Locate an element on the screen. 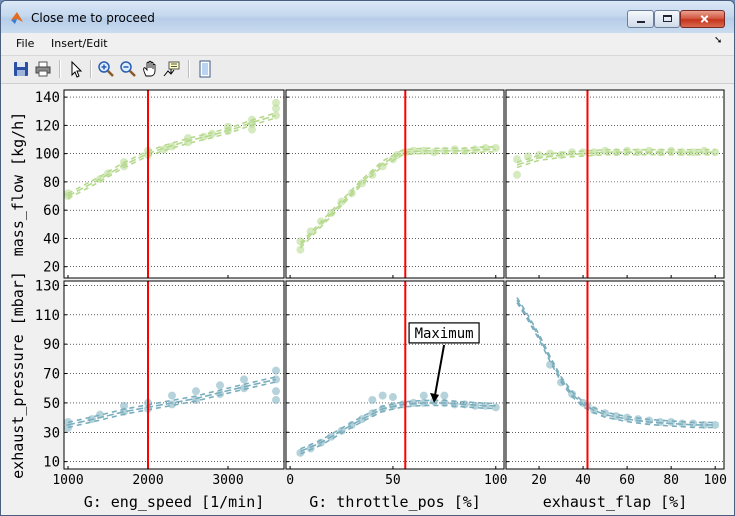 The image size is (735, 516). x-tick-label: 0 is located at coordinates (290, 480).